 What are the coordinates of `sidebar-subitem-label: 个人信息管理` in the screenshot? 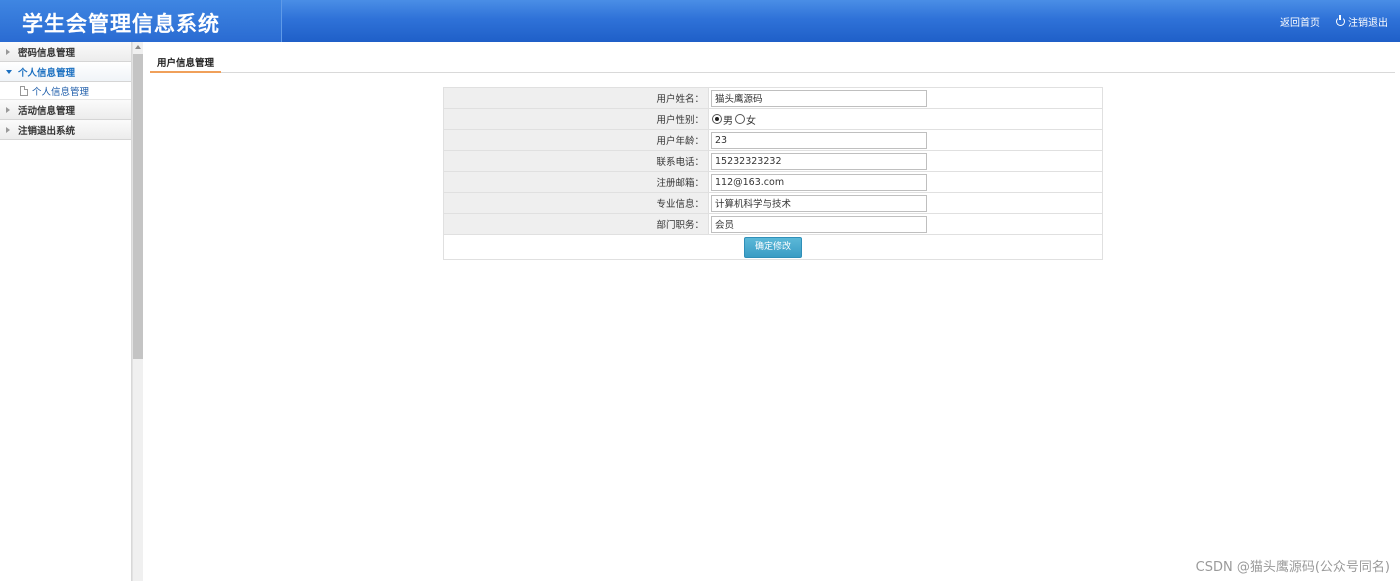 It's located at (61, 92).